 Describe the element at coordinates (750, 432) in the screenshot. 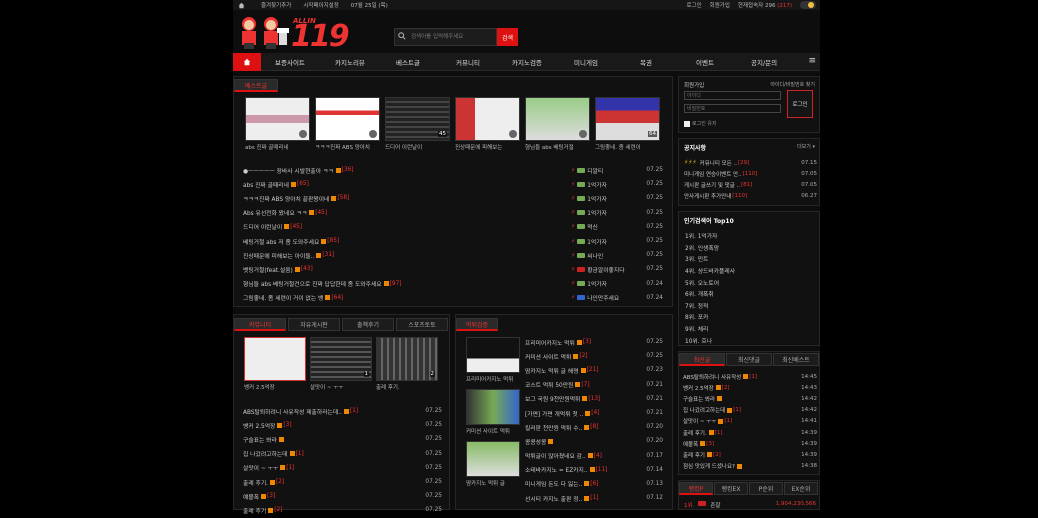

I see `recent-row: 출례 후기. [1] 14:39` at that location.